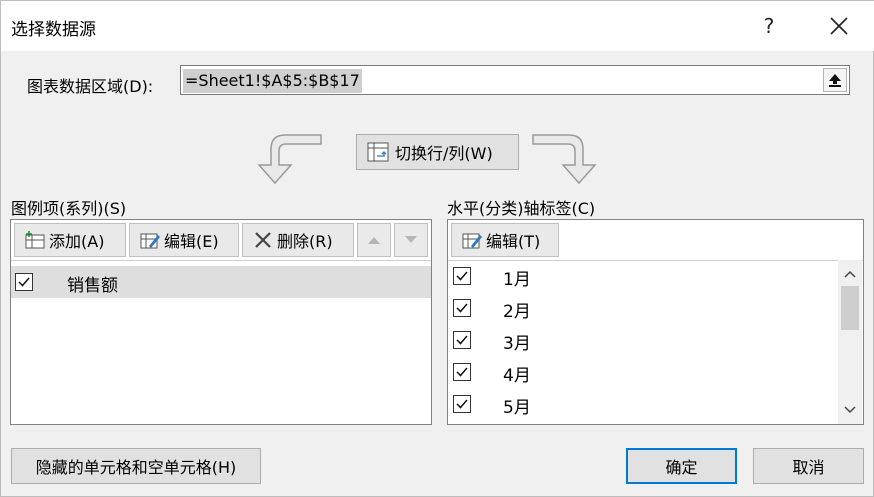 The width and height of the screenshot is (874, 497). What do you see at coordinates (437, 26) in the screenshot?
I see `title-bar: 选择数据源 ?` at bounding box center [437, 26].